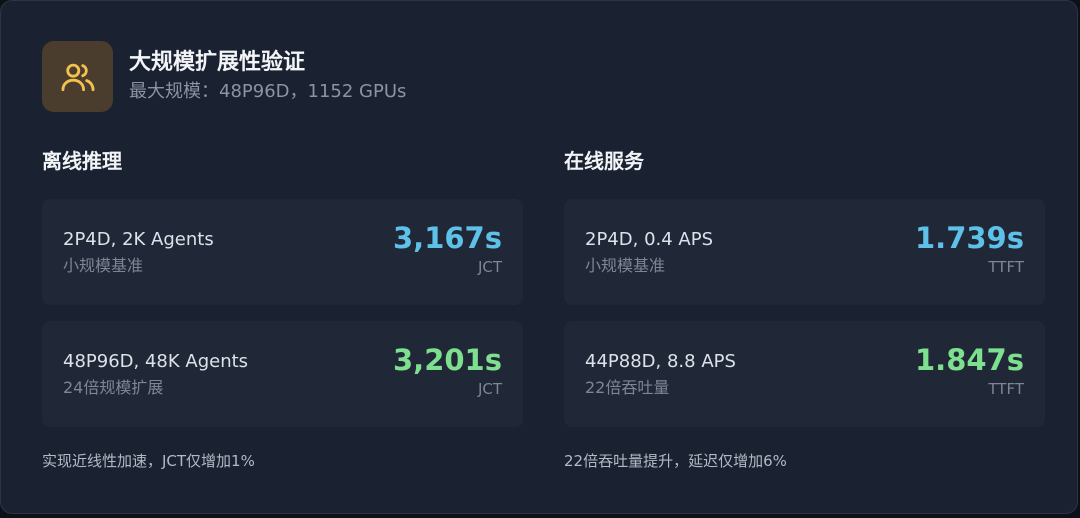 This screenshot has width=1080, height=518. What do you see at coordinates (156, 361) in the screenshot?
I see `metric-label: 48P96D, 48K Agents` at bounding box center [156, 361].